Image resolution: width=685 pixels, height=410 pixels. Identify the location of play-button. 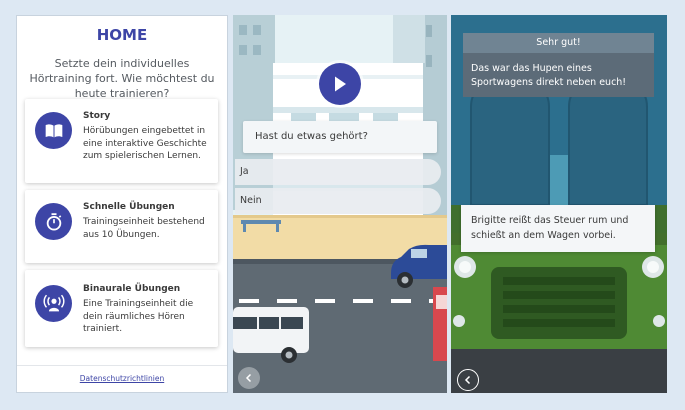
(340, 84).